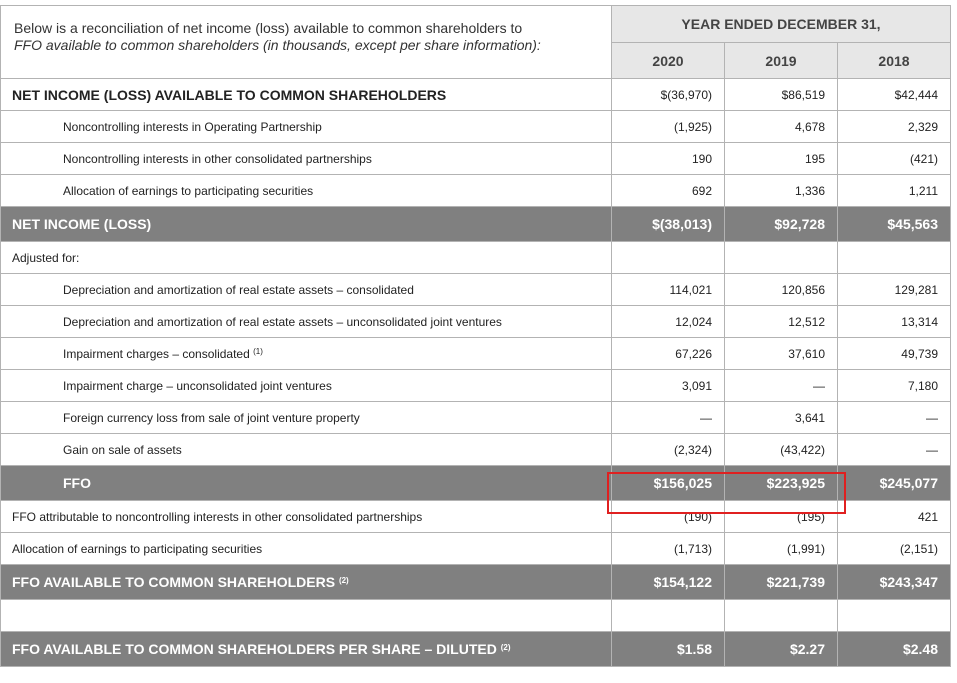  I want to click on value-2019: $221,739, so click(781, 582).